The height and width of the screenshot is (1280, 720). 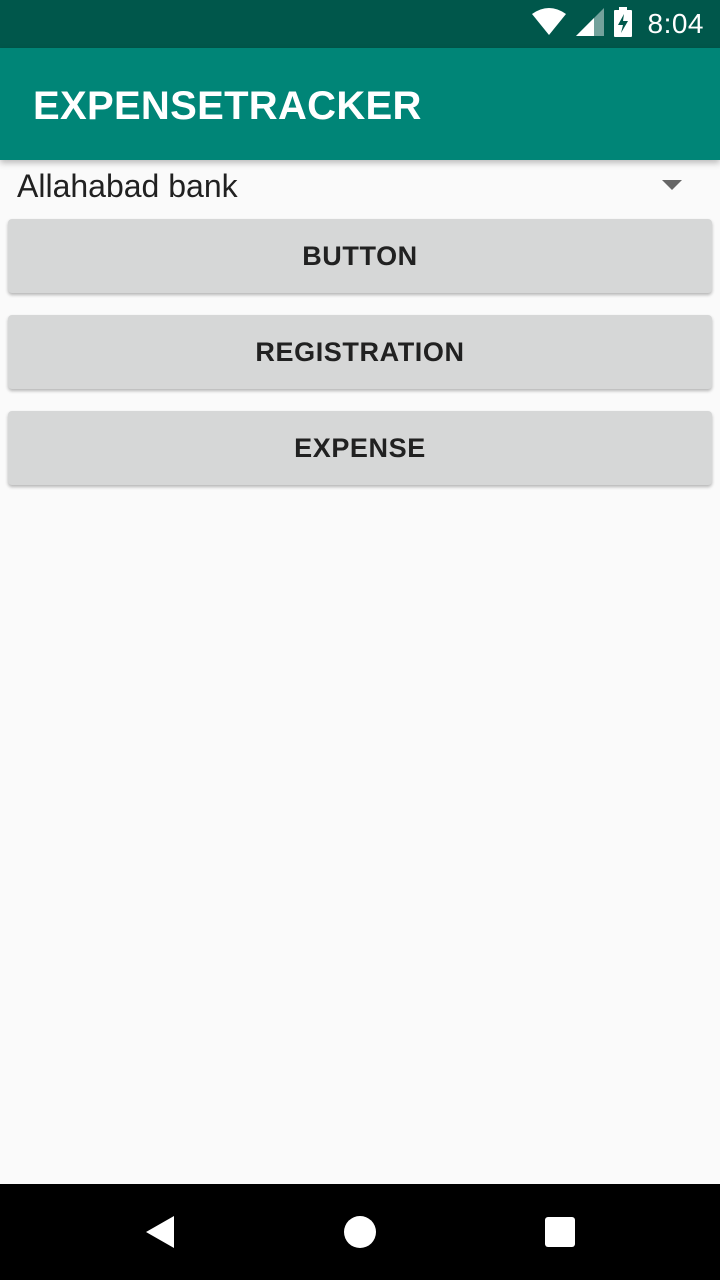 What do you see at coordinates (227, 106) in the screenshot?
I see `app-title: EXPENSETRACKER` at bounding box center [227, 106].